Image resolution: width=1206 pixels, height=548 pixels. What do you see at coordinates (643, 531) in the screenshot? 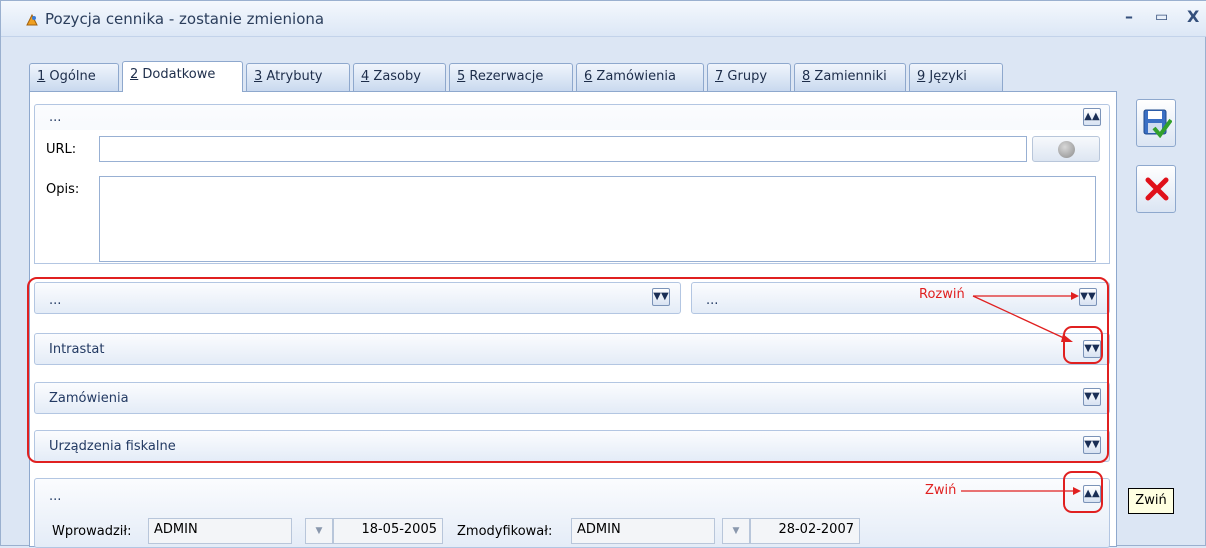
I see `zmodyfikowal-field: ADMIN` at bounding box center [643, 531].